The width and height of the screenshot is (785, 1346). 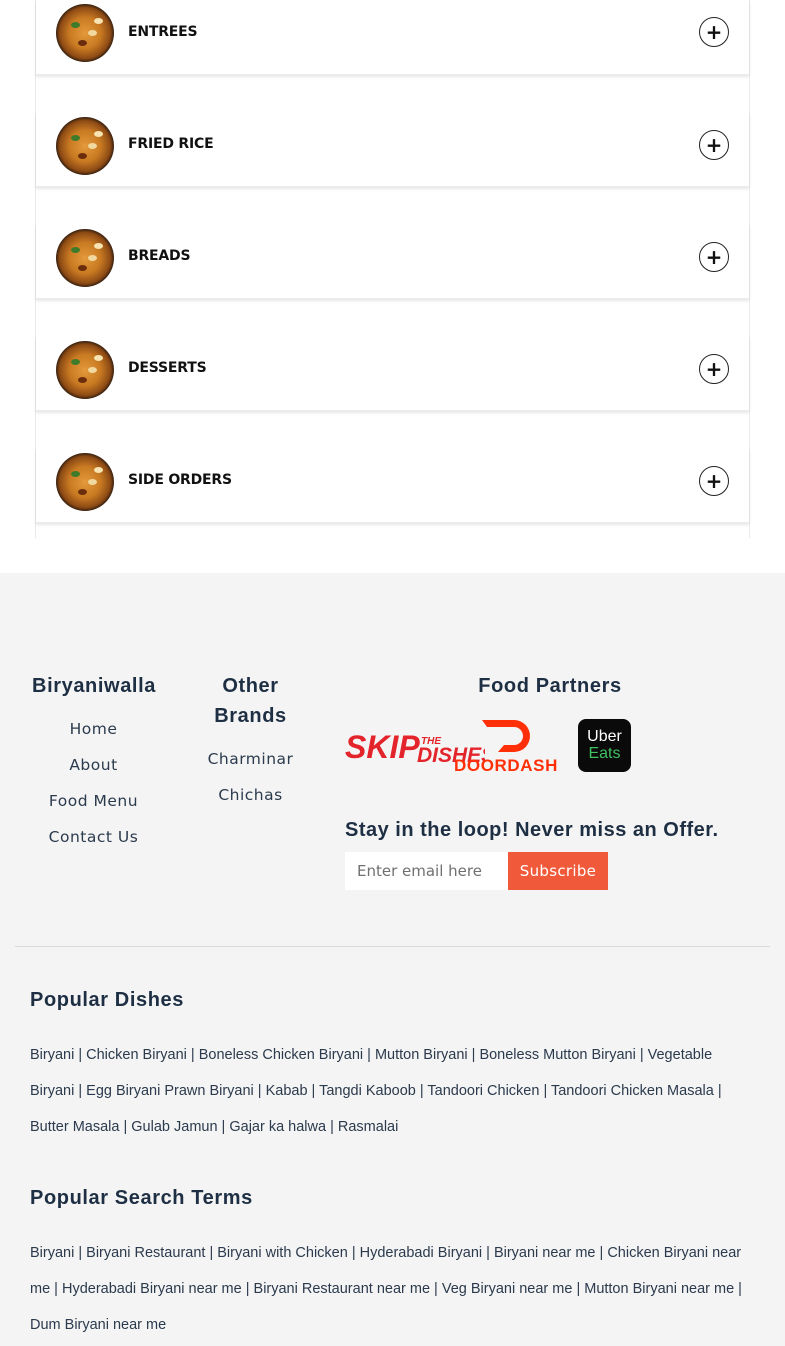 I want to click on footer-other-brands-title-line1: Other, so click(x=250, y=686).